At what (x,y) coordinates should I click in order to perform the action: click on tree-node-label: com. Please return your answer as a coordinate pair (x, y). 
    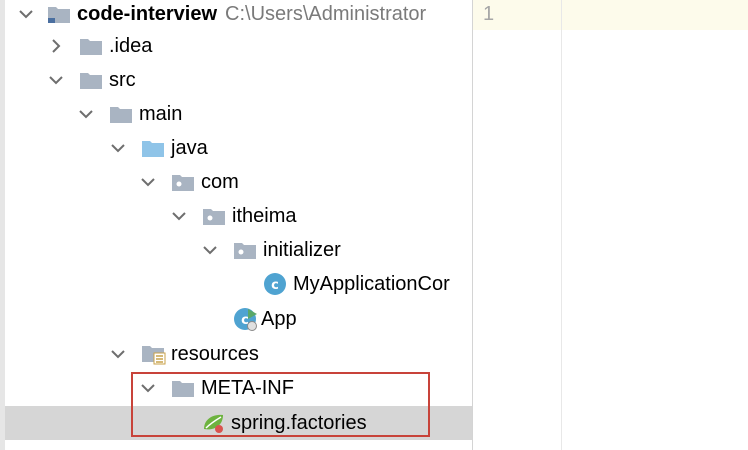
    Looking at the image, I should click on (220, 181).